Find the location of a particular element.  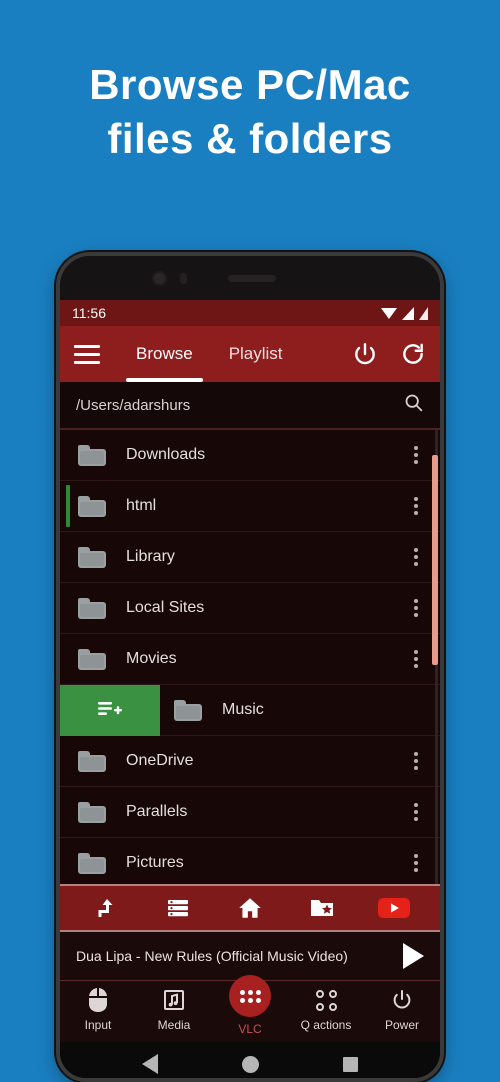

playlist-add-icon is located at coordinates (110, 710).